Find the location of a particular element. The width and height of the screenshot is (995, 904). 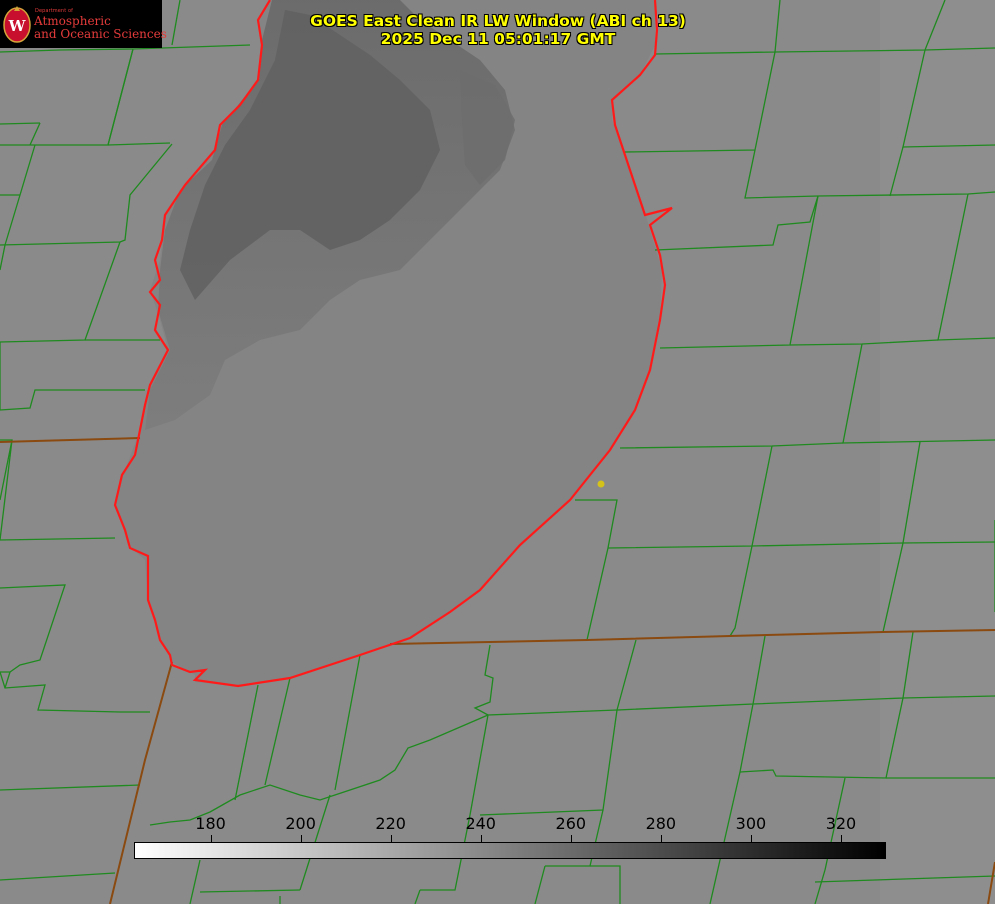

uw-crest-icon: W is located at coordinates (17, 24).